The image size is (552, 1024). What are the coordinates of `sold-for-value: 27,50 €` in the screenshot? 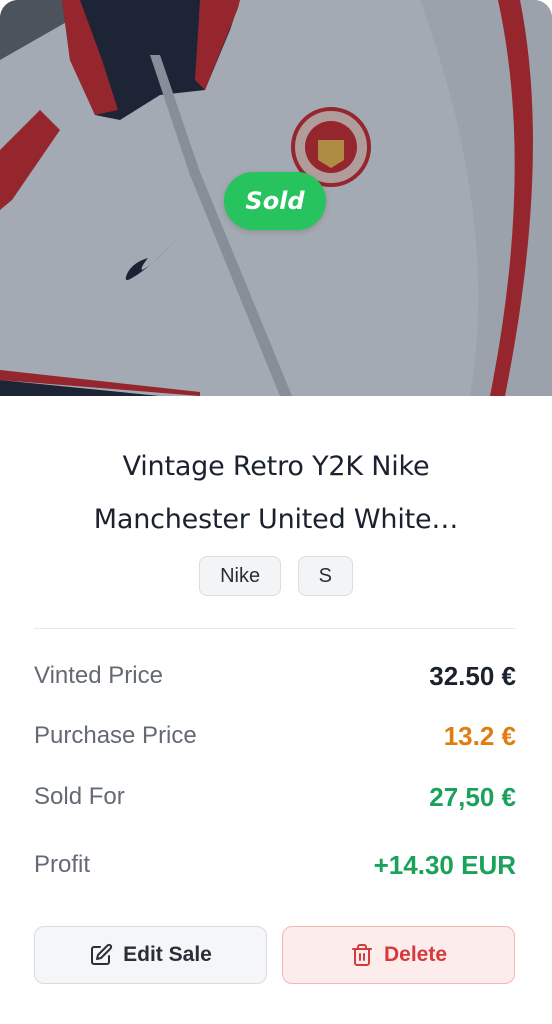 It's located at (472, 797).